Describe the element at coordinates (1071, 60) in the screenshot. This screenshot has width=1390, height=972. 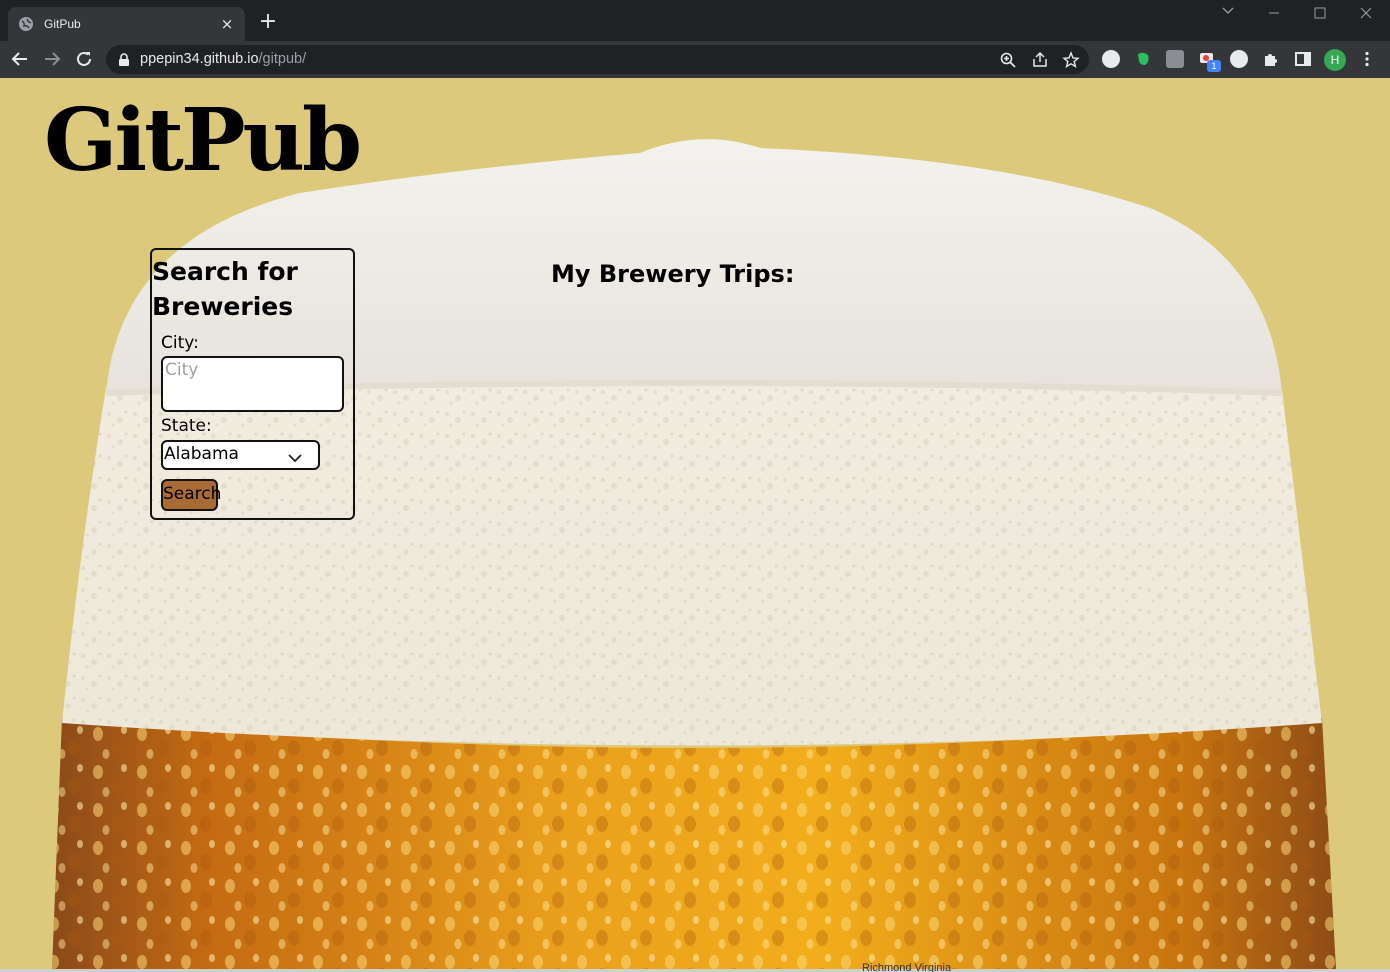
I see `star-icon` at that location.